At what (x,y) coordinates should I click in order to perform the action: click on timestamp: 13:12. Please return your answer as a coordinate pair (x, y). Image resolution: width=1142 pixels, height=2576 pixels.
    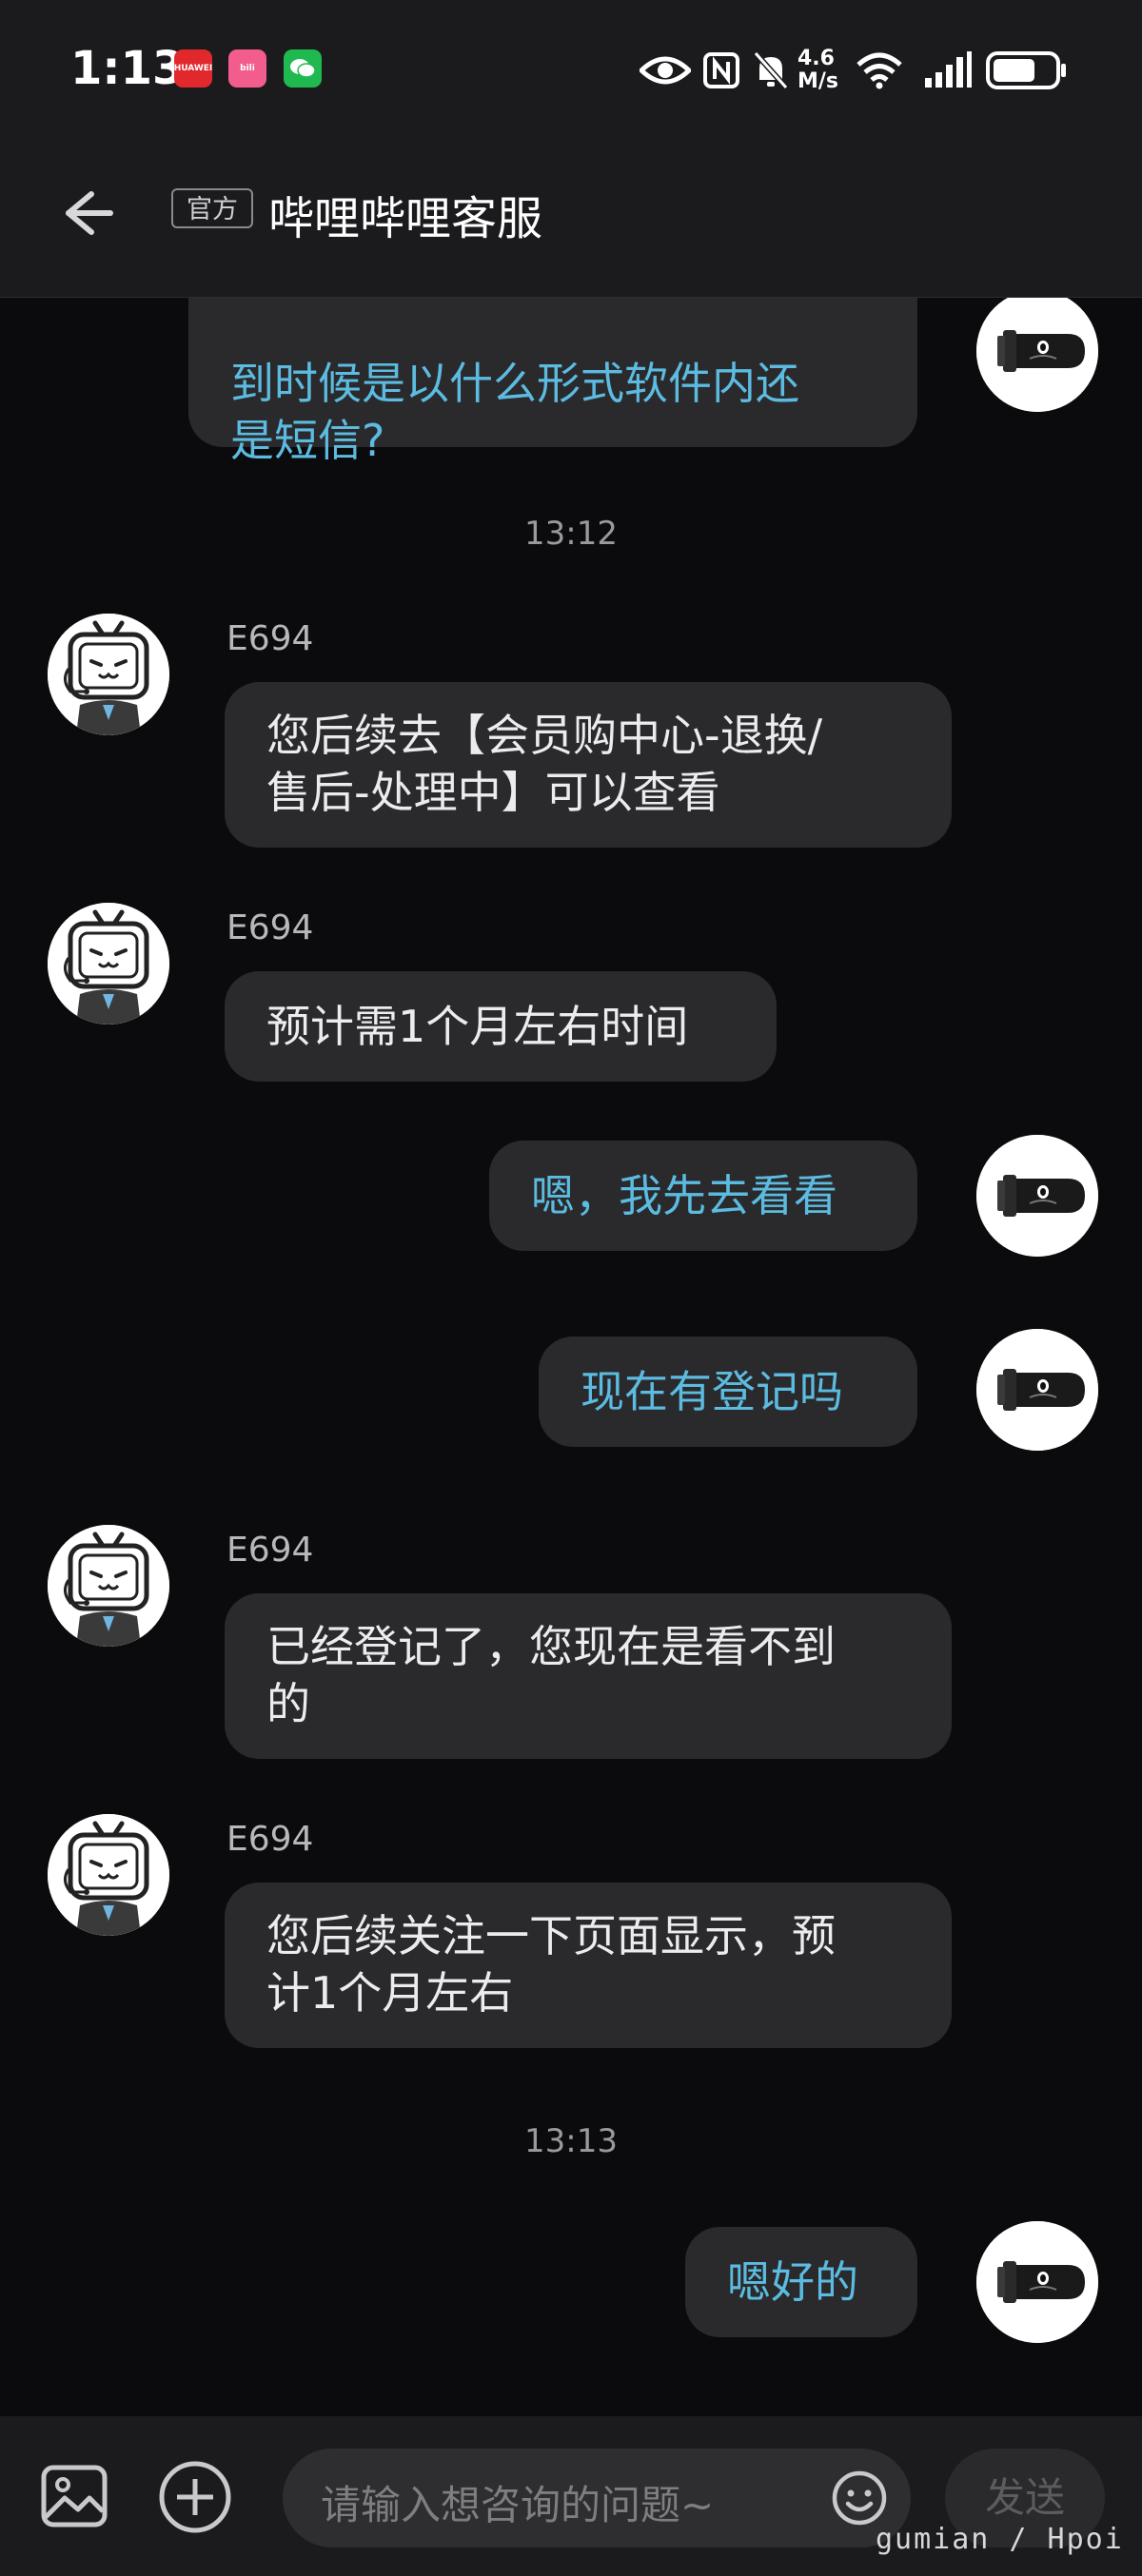
    Looking at the image, I should click on (571, 534).